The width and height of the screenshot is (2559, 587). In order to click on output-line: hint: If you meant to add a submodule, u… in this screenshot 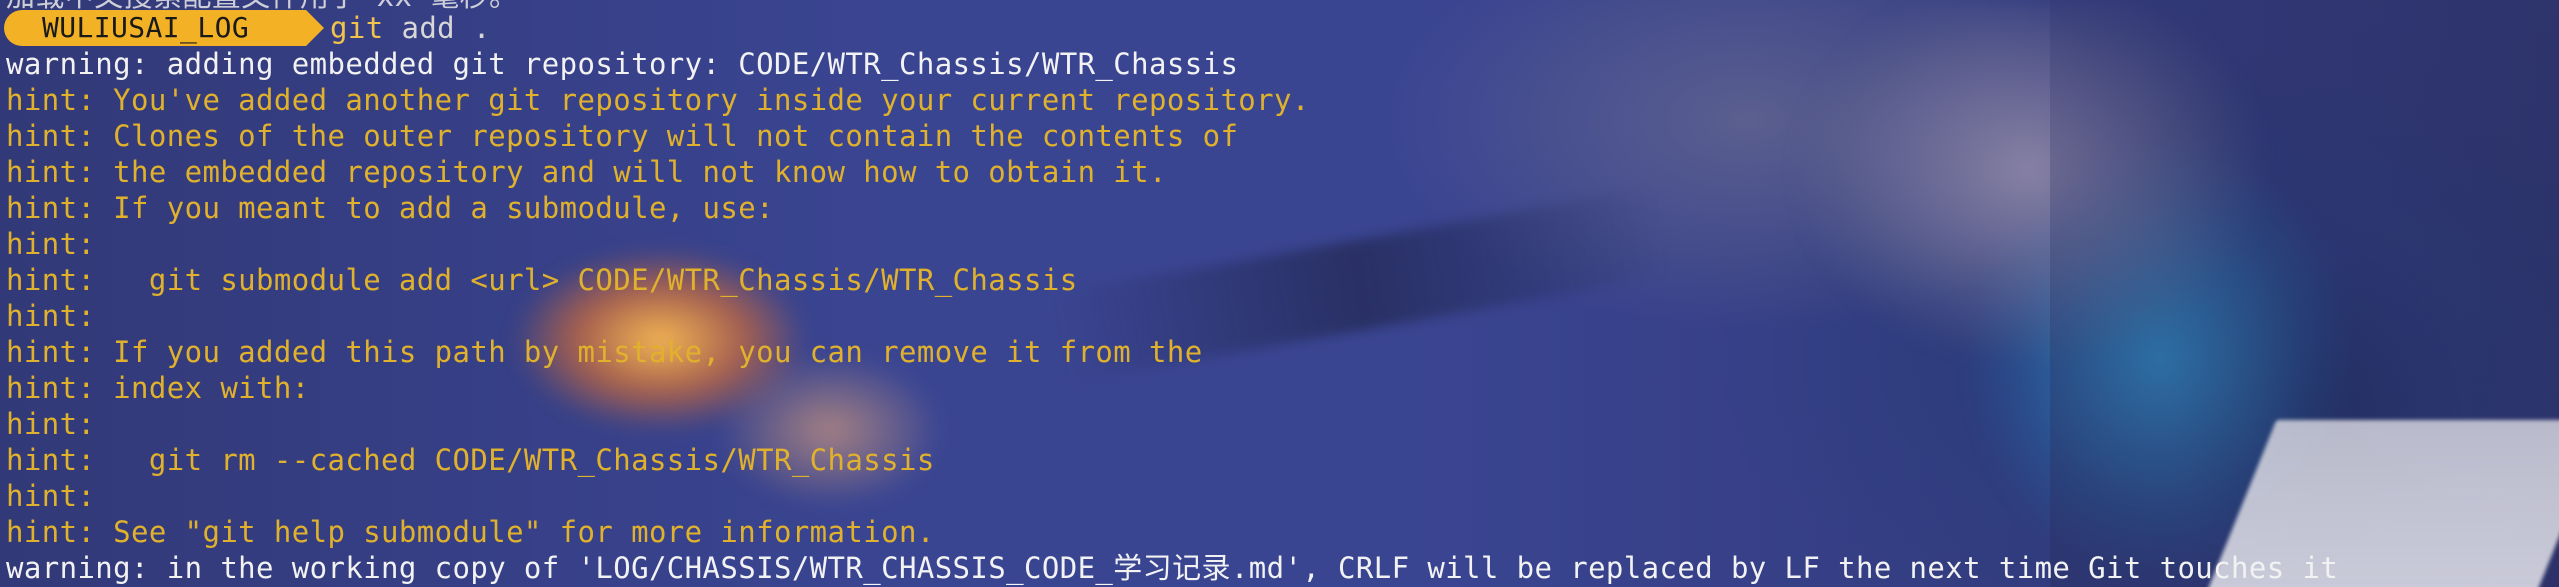, I will do `click(390, 208)`.